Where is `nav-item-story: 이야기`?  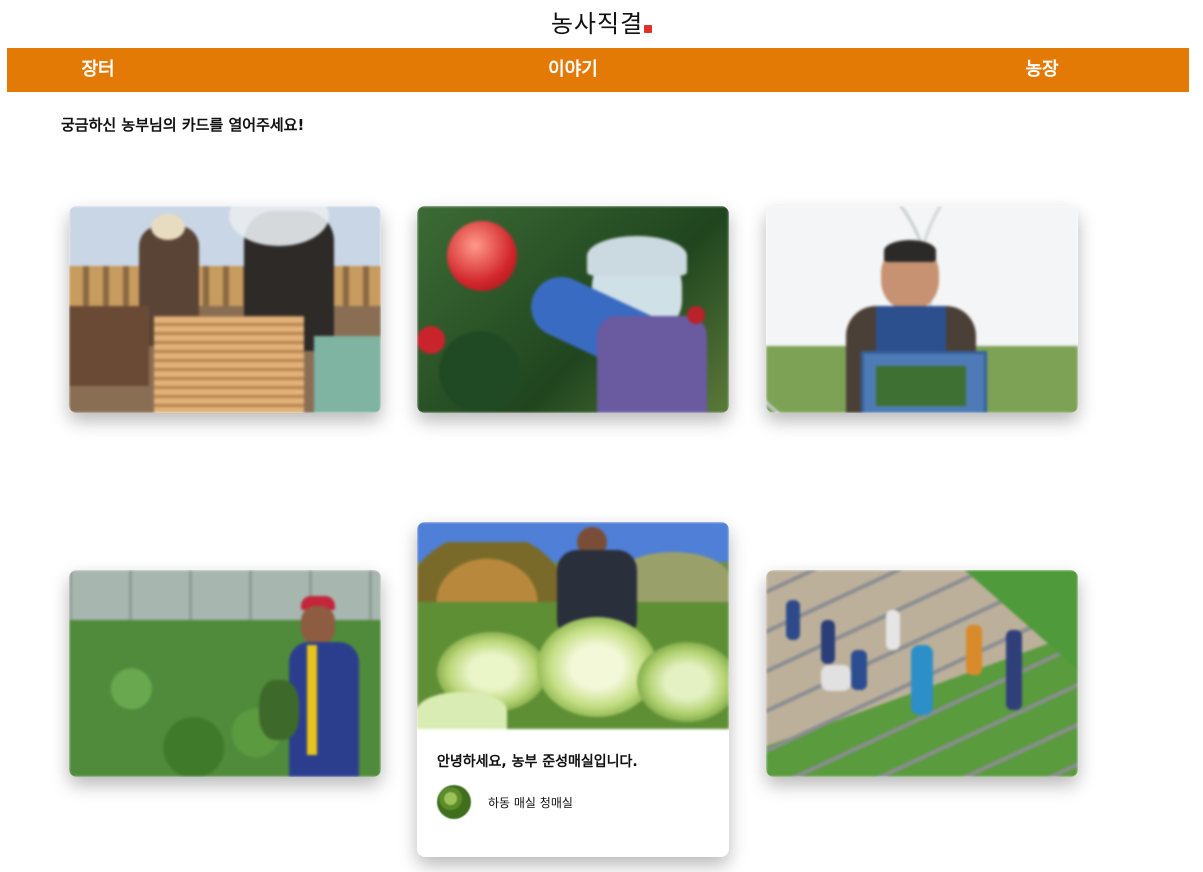
nav-item-story: 이야기 is located at coordinates (573, 70).